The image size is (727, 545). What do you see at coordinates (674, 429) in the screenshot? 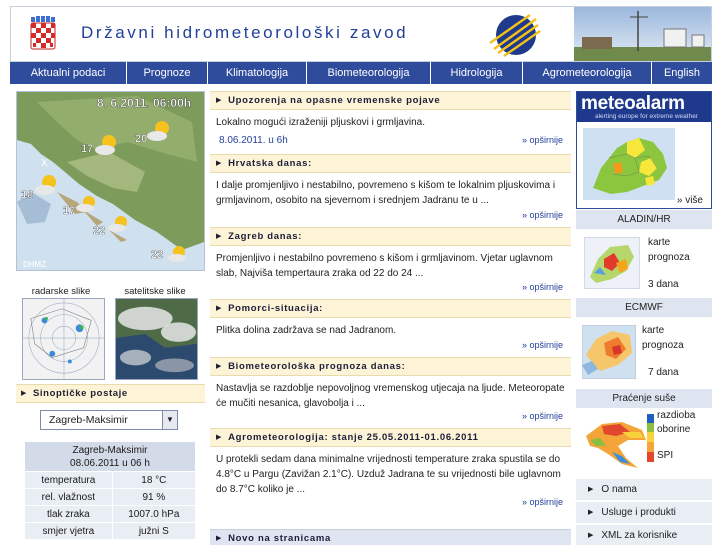
I see `drought-line2: oborine` at bounding box center [674, 429].